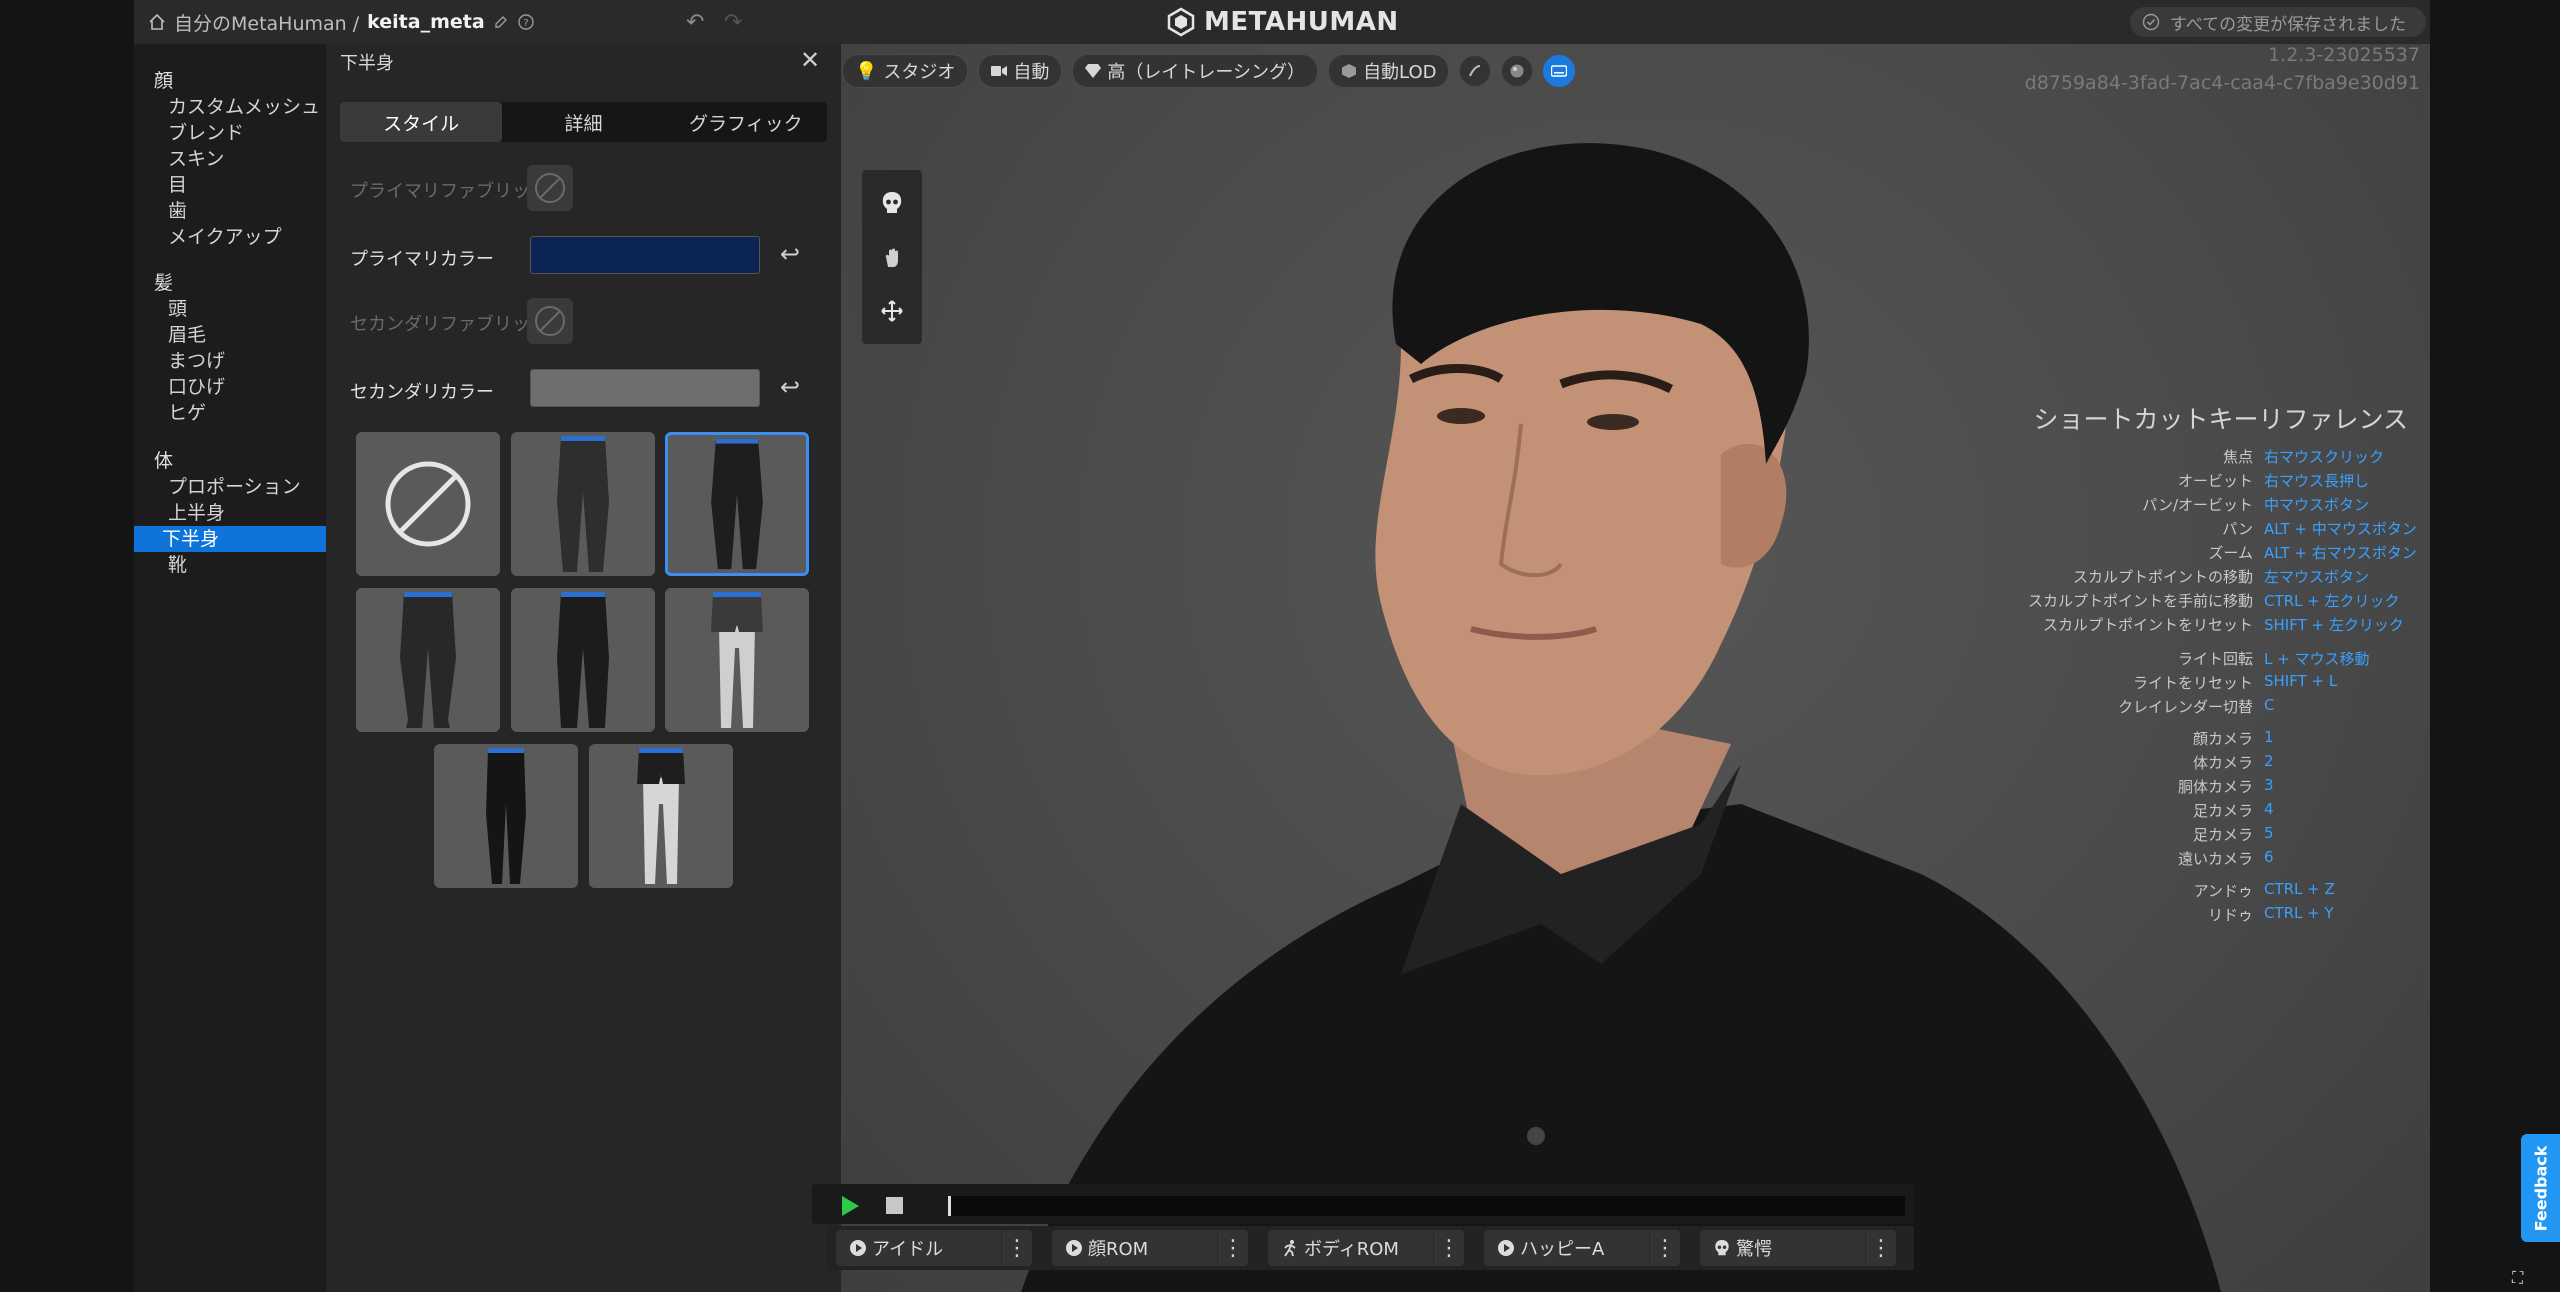 This screenshot has width=2560, height=1292. I want to click on animation-face-rom-button: 顔ROM ⋮, so click(1150, 1248).